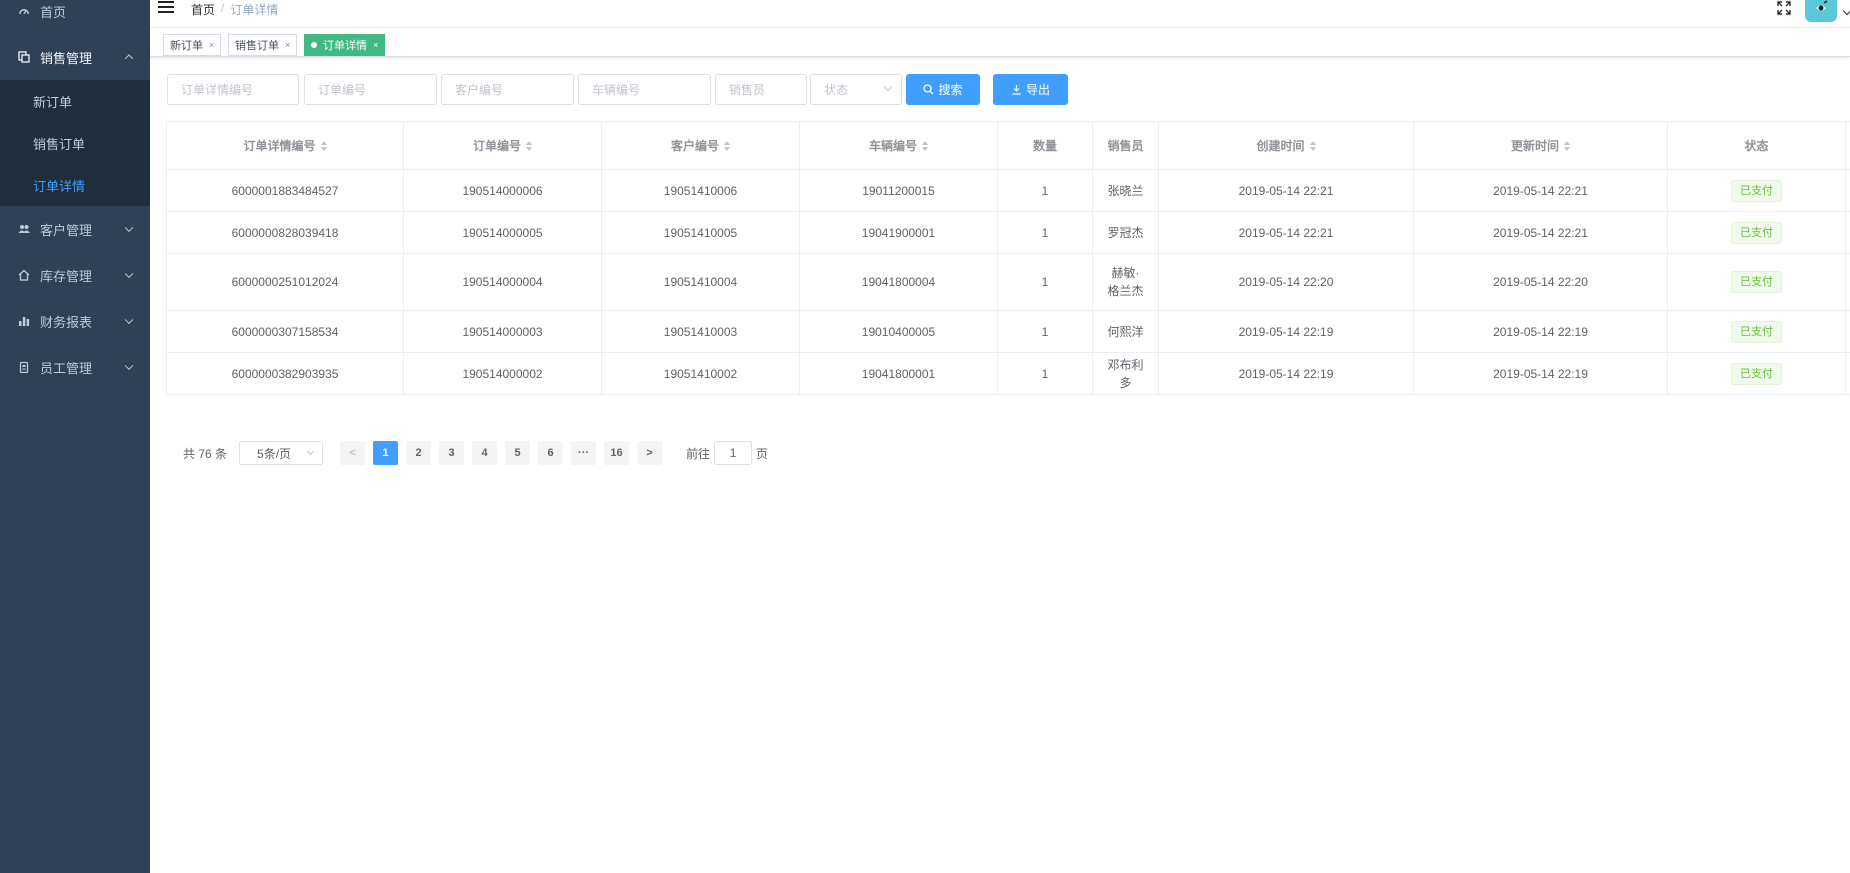 The width and height of the screenshot is (1850, 873). What do you see at coordinates (186, 46) in the screenshot?
I see `tag-label: 新订单` at bounding box center [186, 46].